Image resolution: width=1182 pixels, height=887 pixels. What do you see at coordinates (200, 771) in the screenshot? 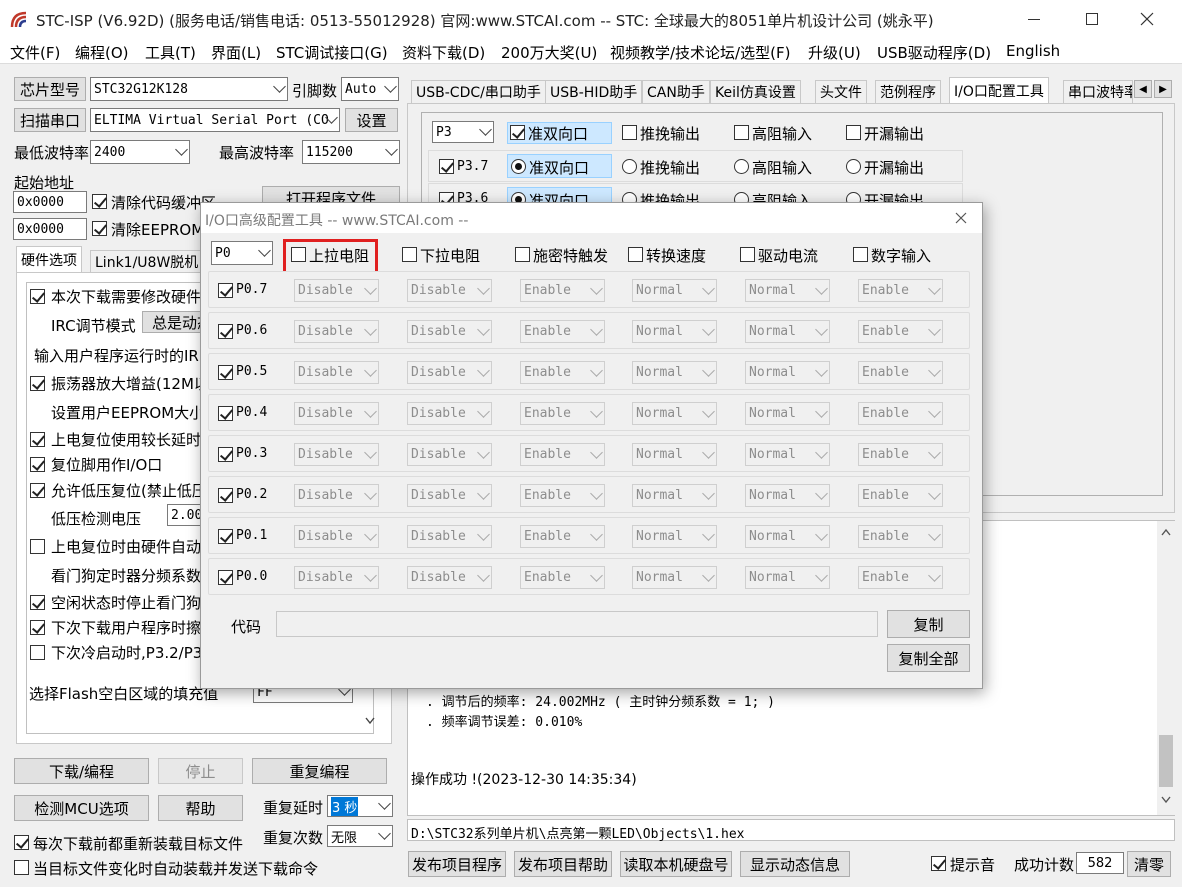
I see `stop-button: 停止` at bounding box center [200, 771].